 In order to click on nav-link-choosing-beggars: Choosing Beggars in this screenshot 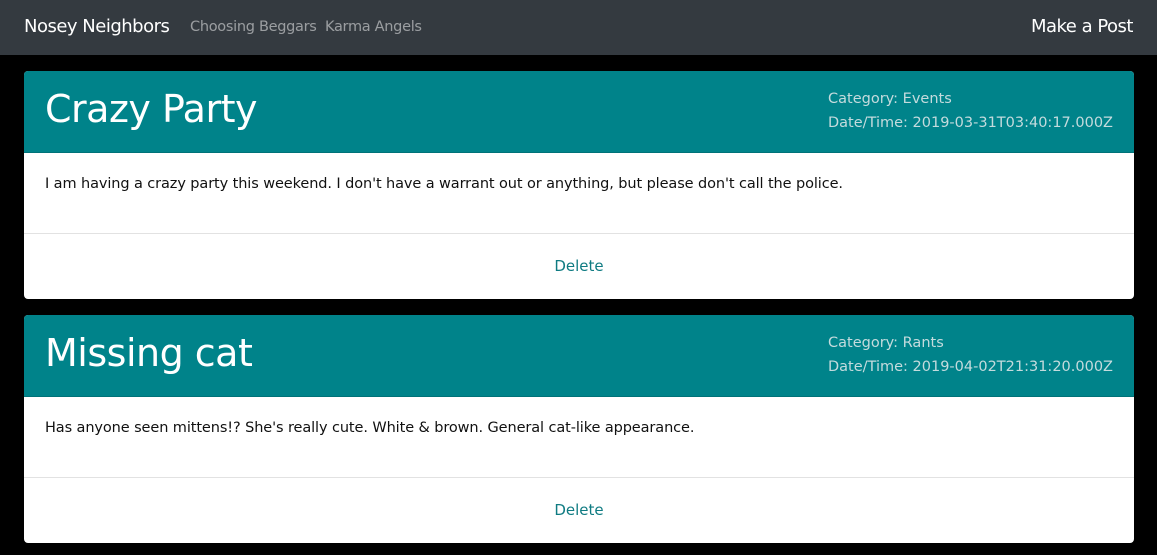, I will do `click(253, 27)`.